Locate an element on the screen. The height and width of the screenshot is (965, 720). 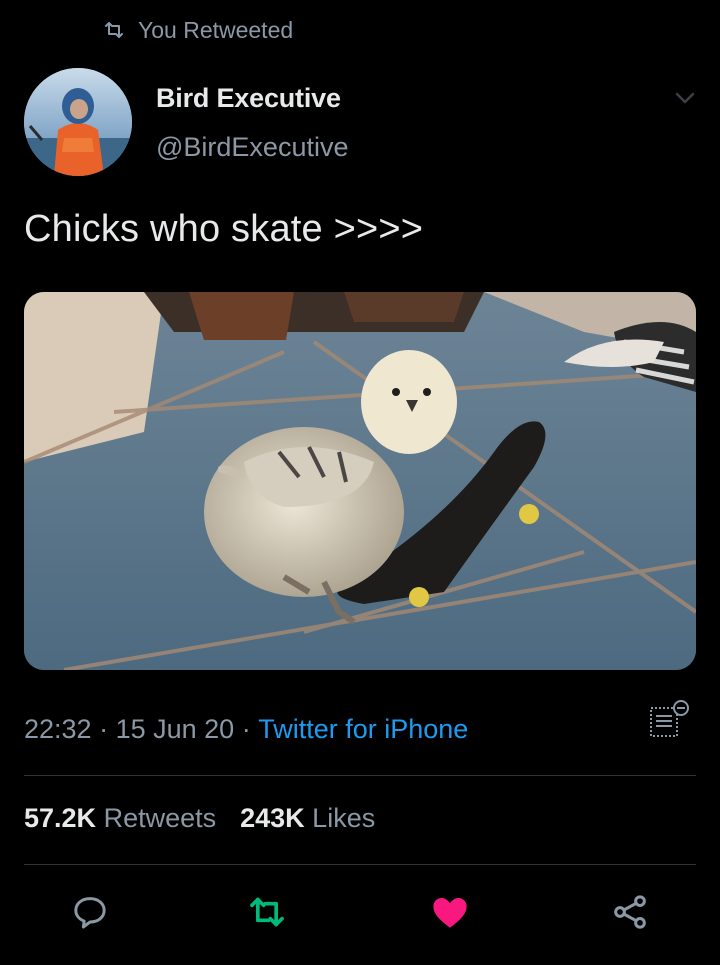
reply-button is located at coordinates (90, 912).